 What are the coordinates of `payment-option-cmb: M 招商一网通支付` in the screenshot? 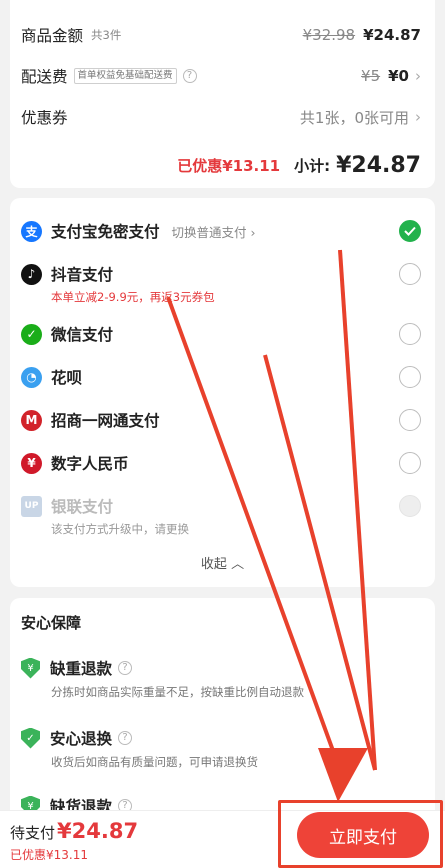 It's located at (221, 420).